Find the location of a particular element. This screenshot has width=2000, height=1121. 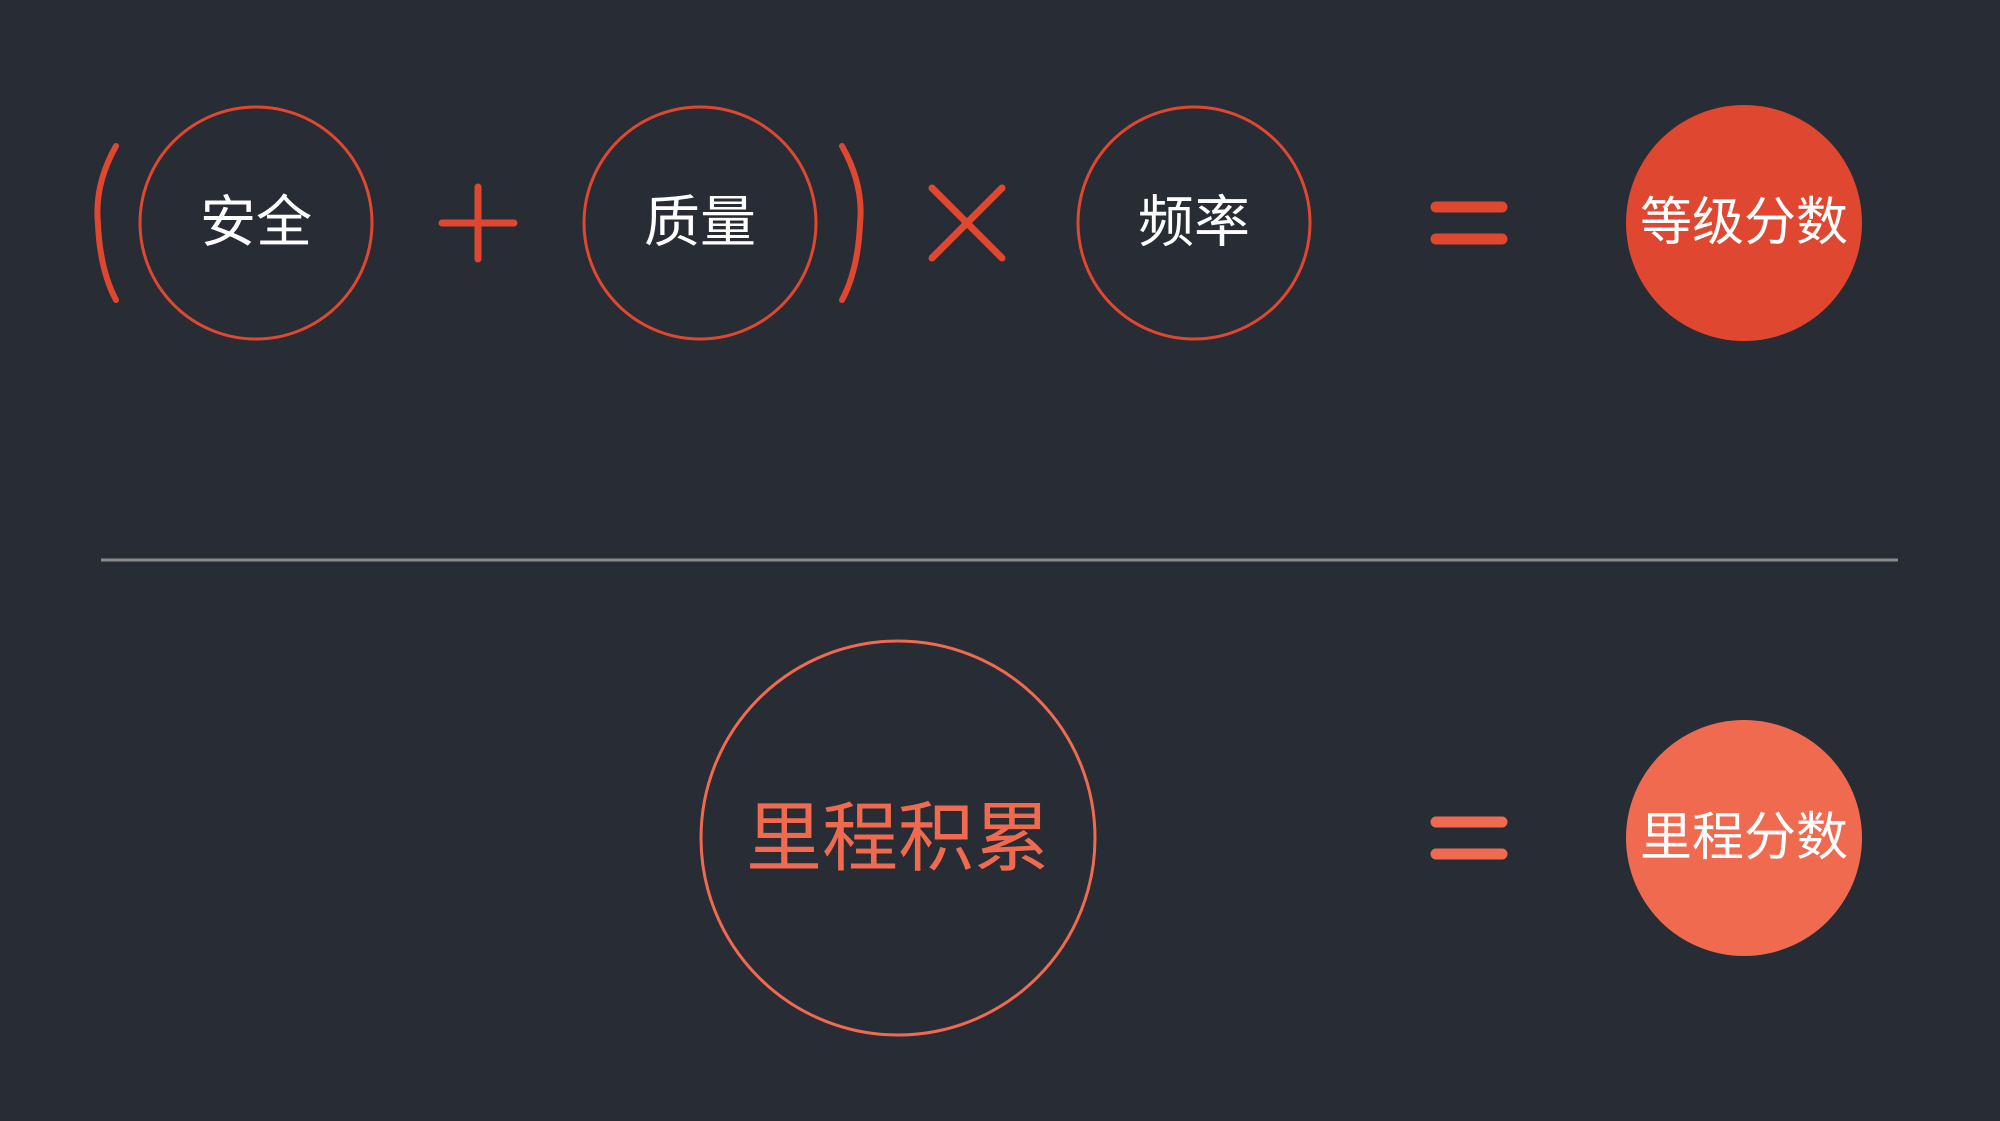

left-bracket is located at coordinates (106, 223).